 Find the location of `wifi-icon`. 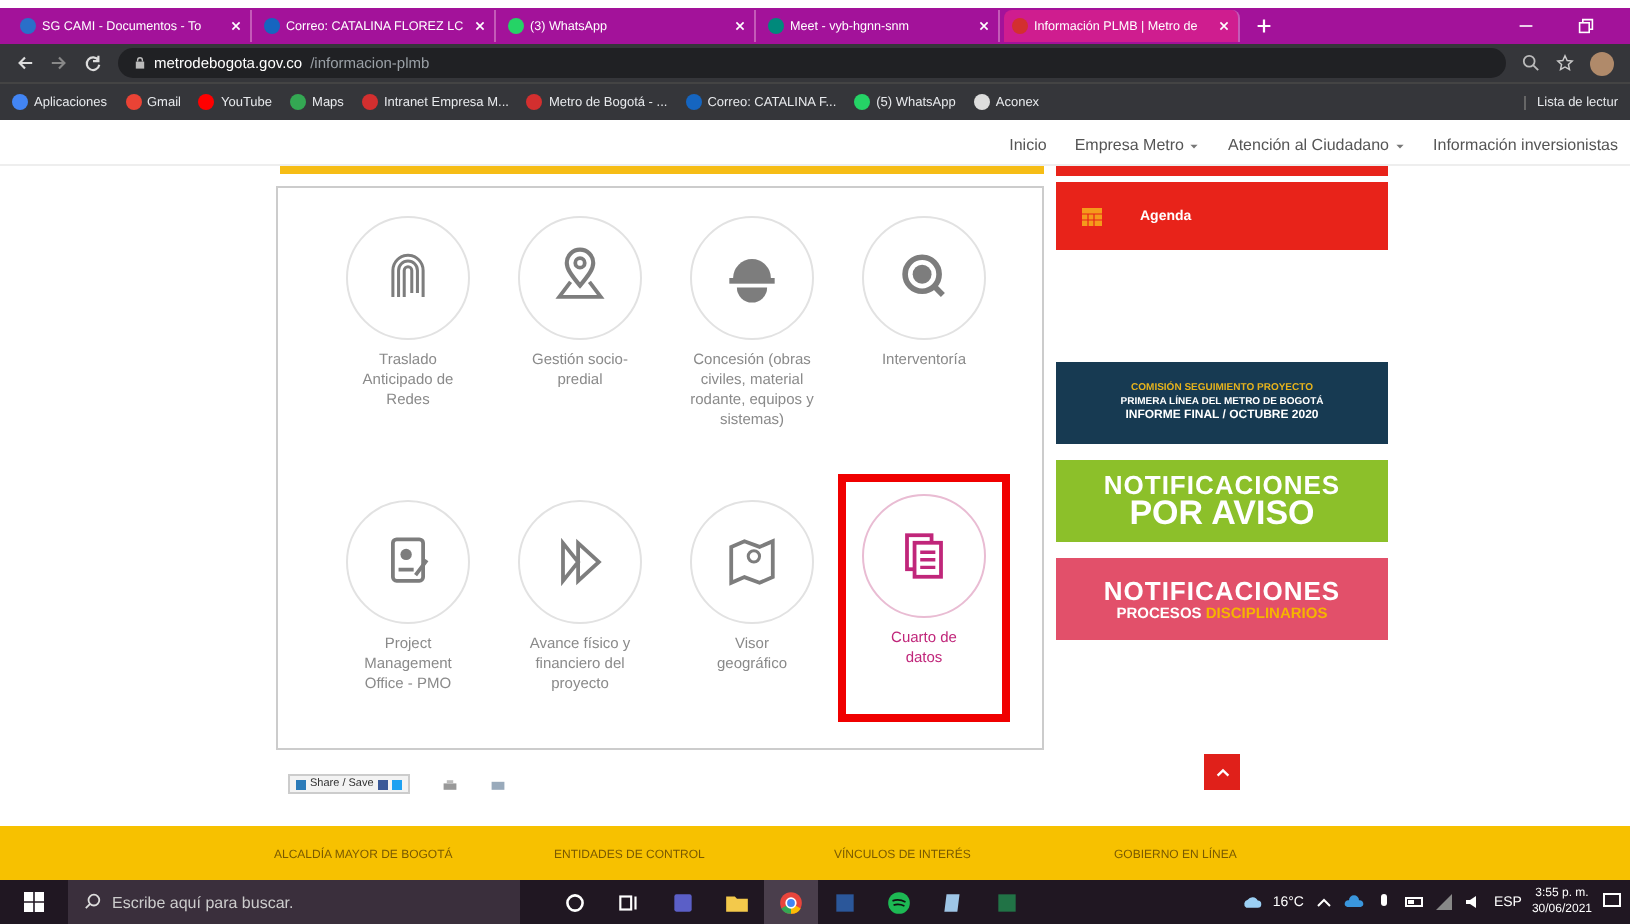

wifi-icon is located at coordinates (1443, 902).